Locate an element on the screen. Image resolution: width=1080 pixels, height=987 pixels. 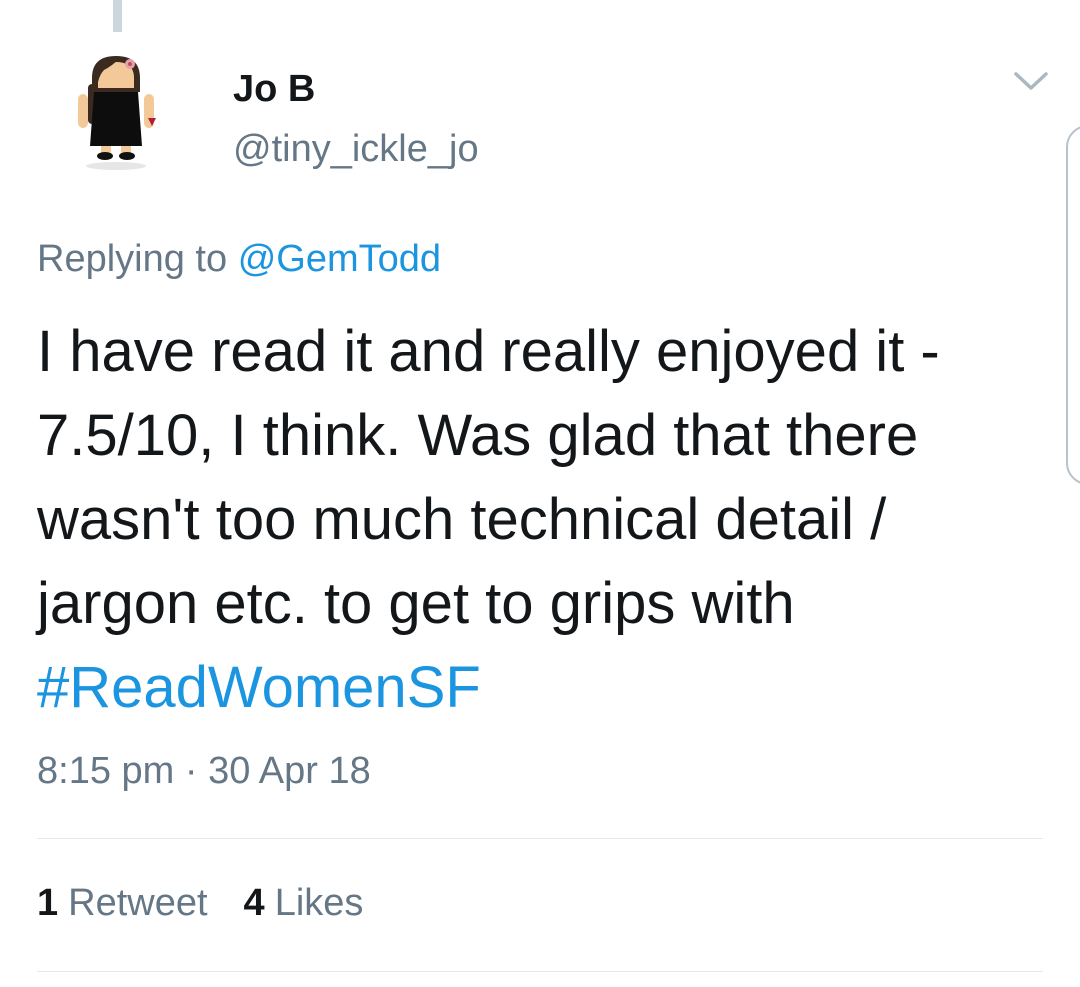
retweets-stat: 1 Retweet is located at coordinates (122, 903).